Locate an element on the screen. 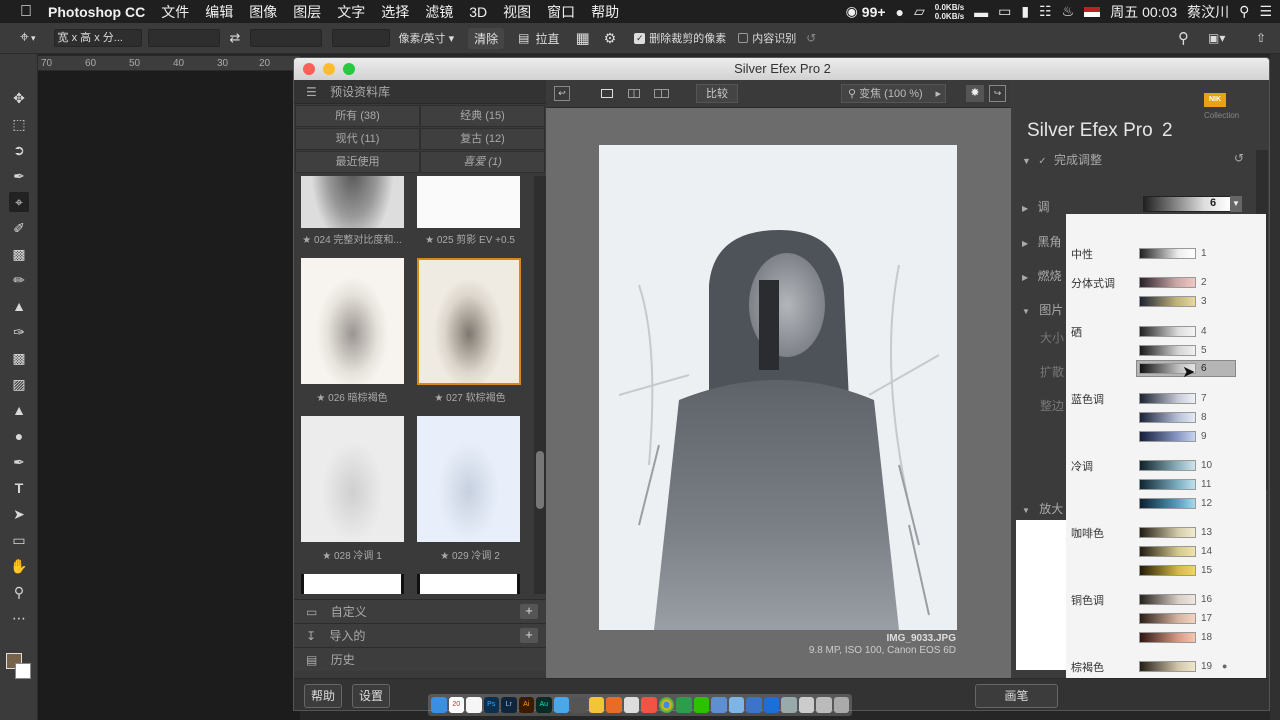 The image size is (1280, 720). category-all: 所有 (38) is located at coordinates (357, 116).